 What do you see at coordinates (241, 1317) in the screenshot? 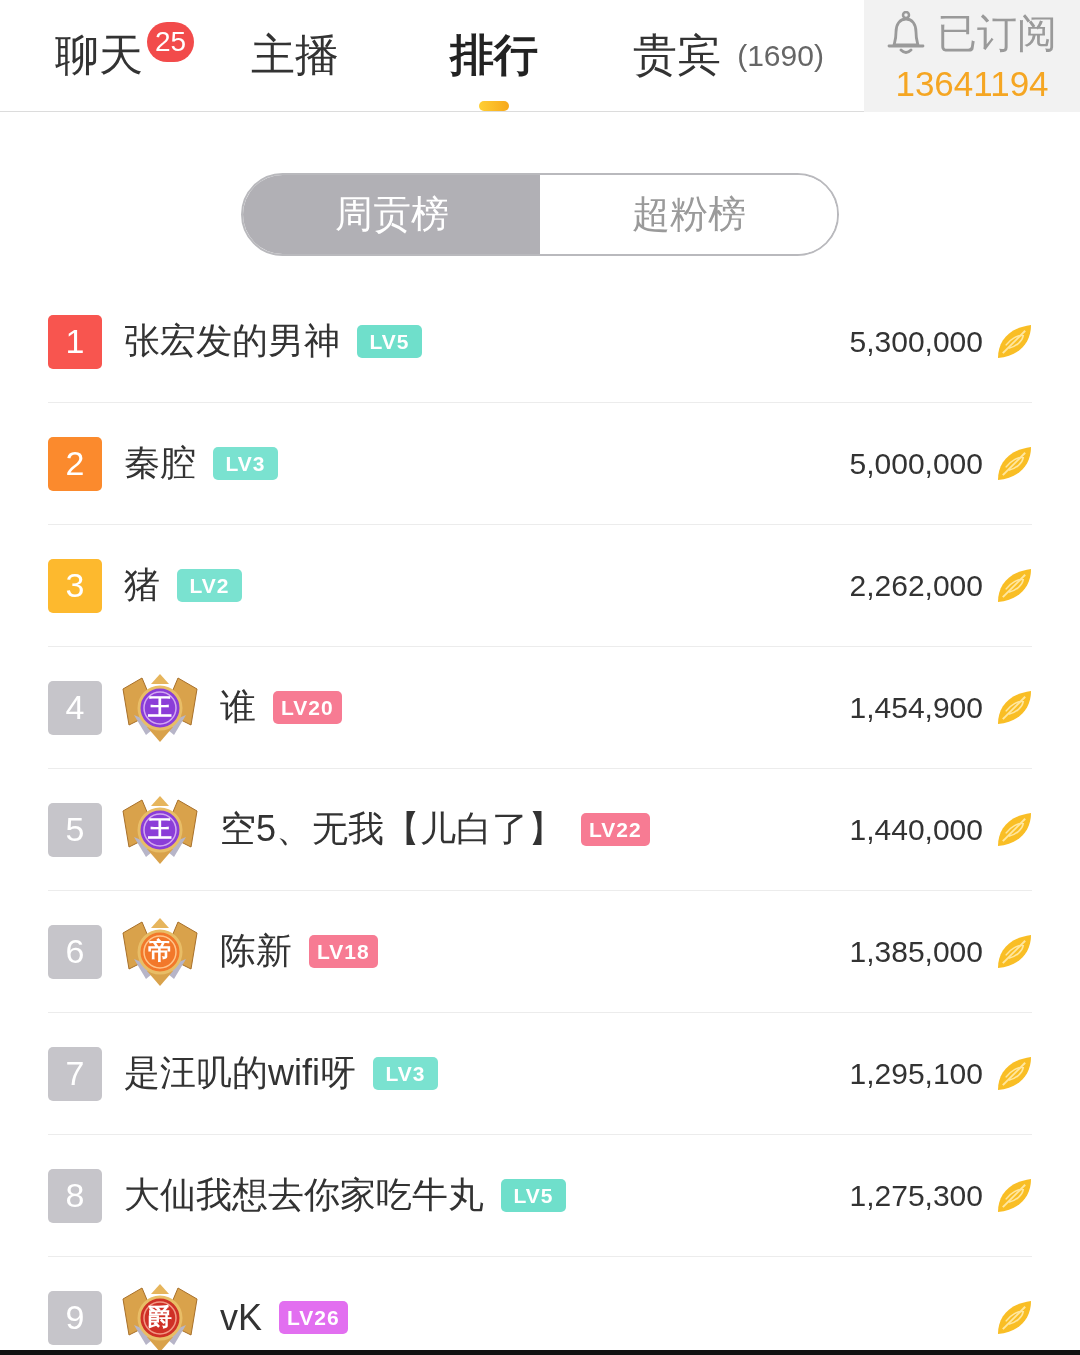
I see `user-name: vK` at bounding box center [241, 1317].